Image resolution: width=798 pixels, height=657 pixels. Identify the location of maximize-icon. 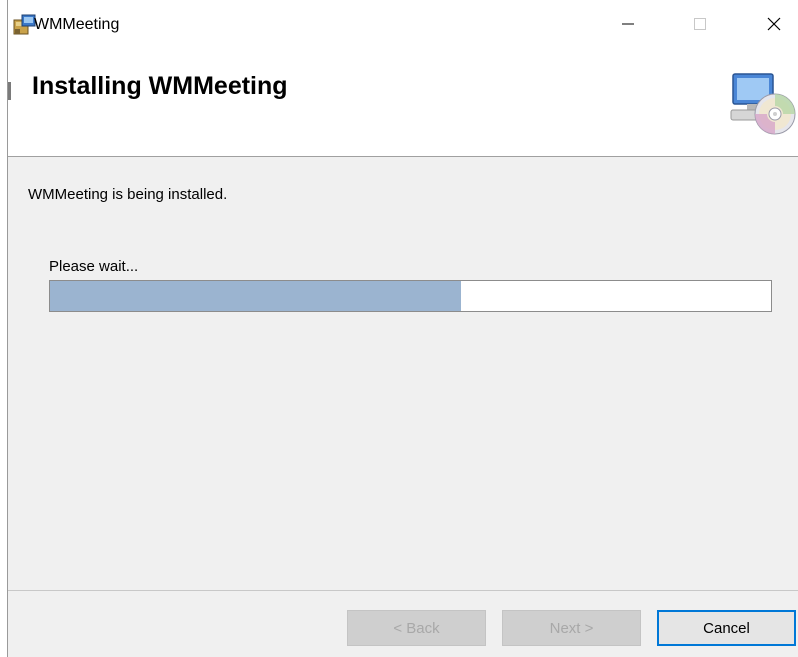
(700, 26).